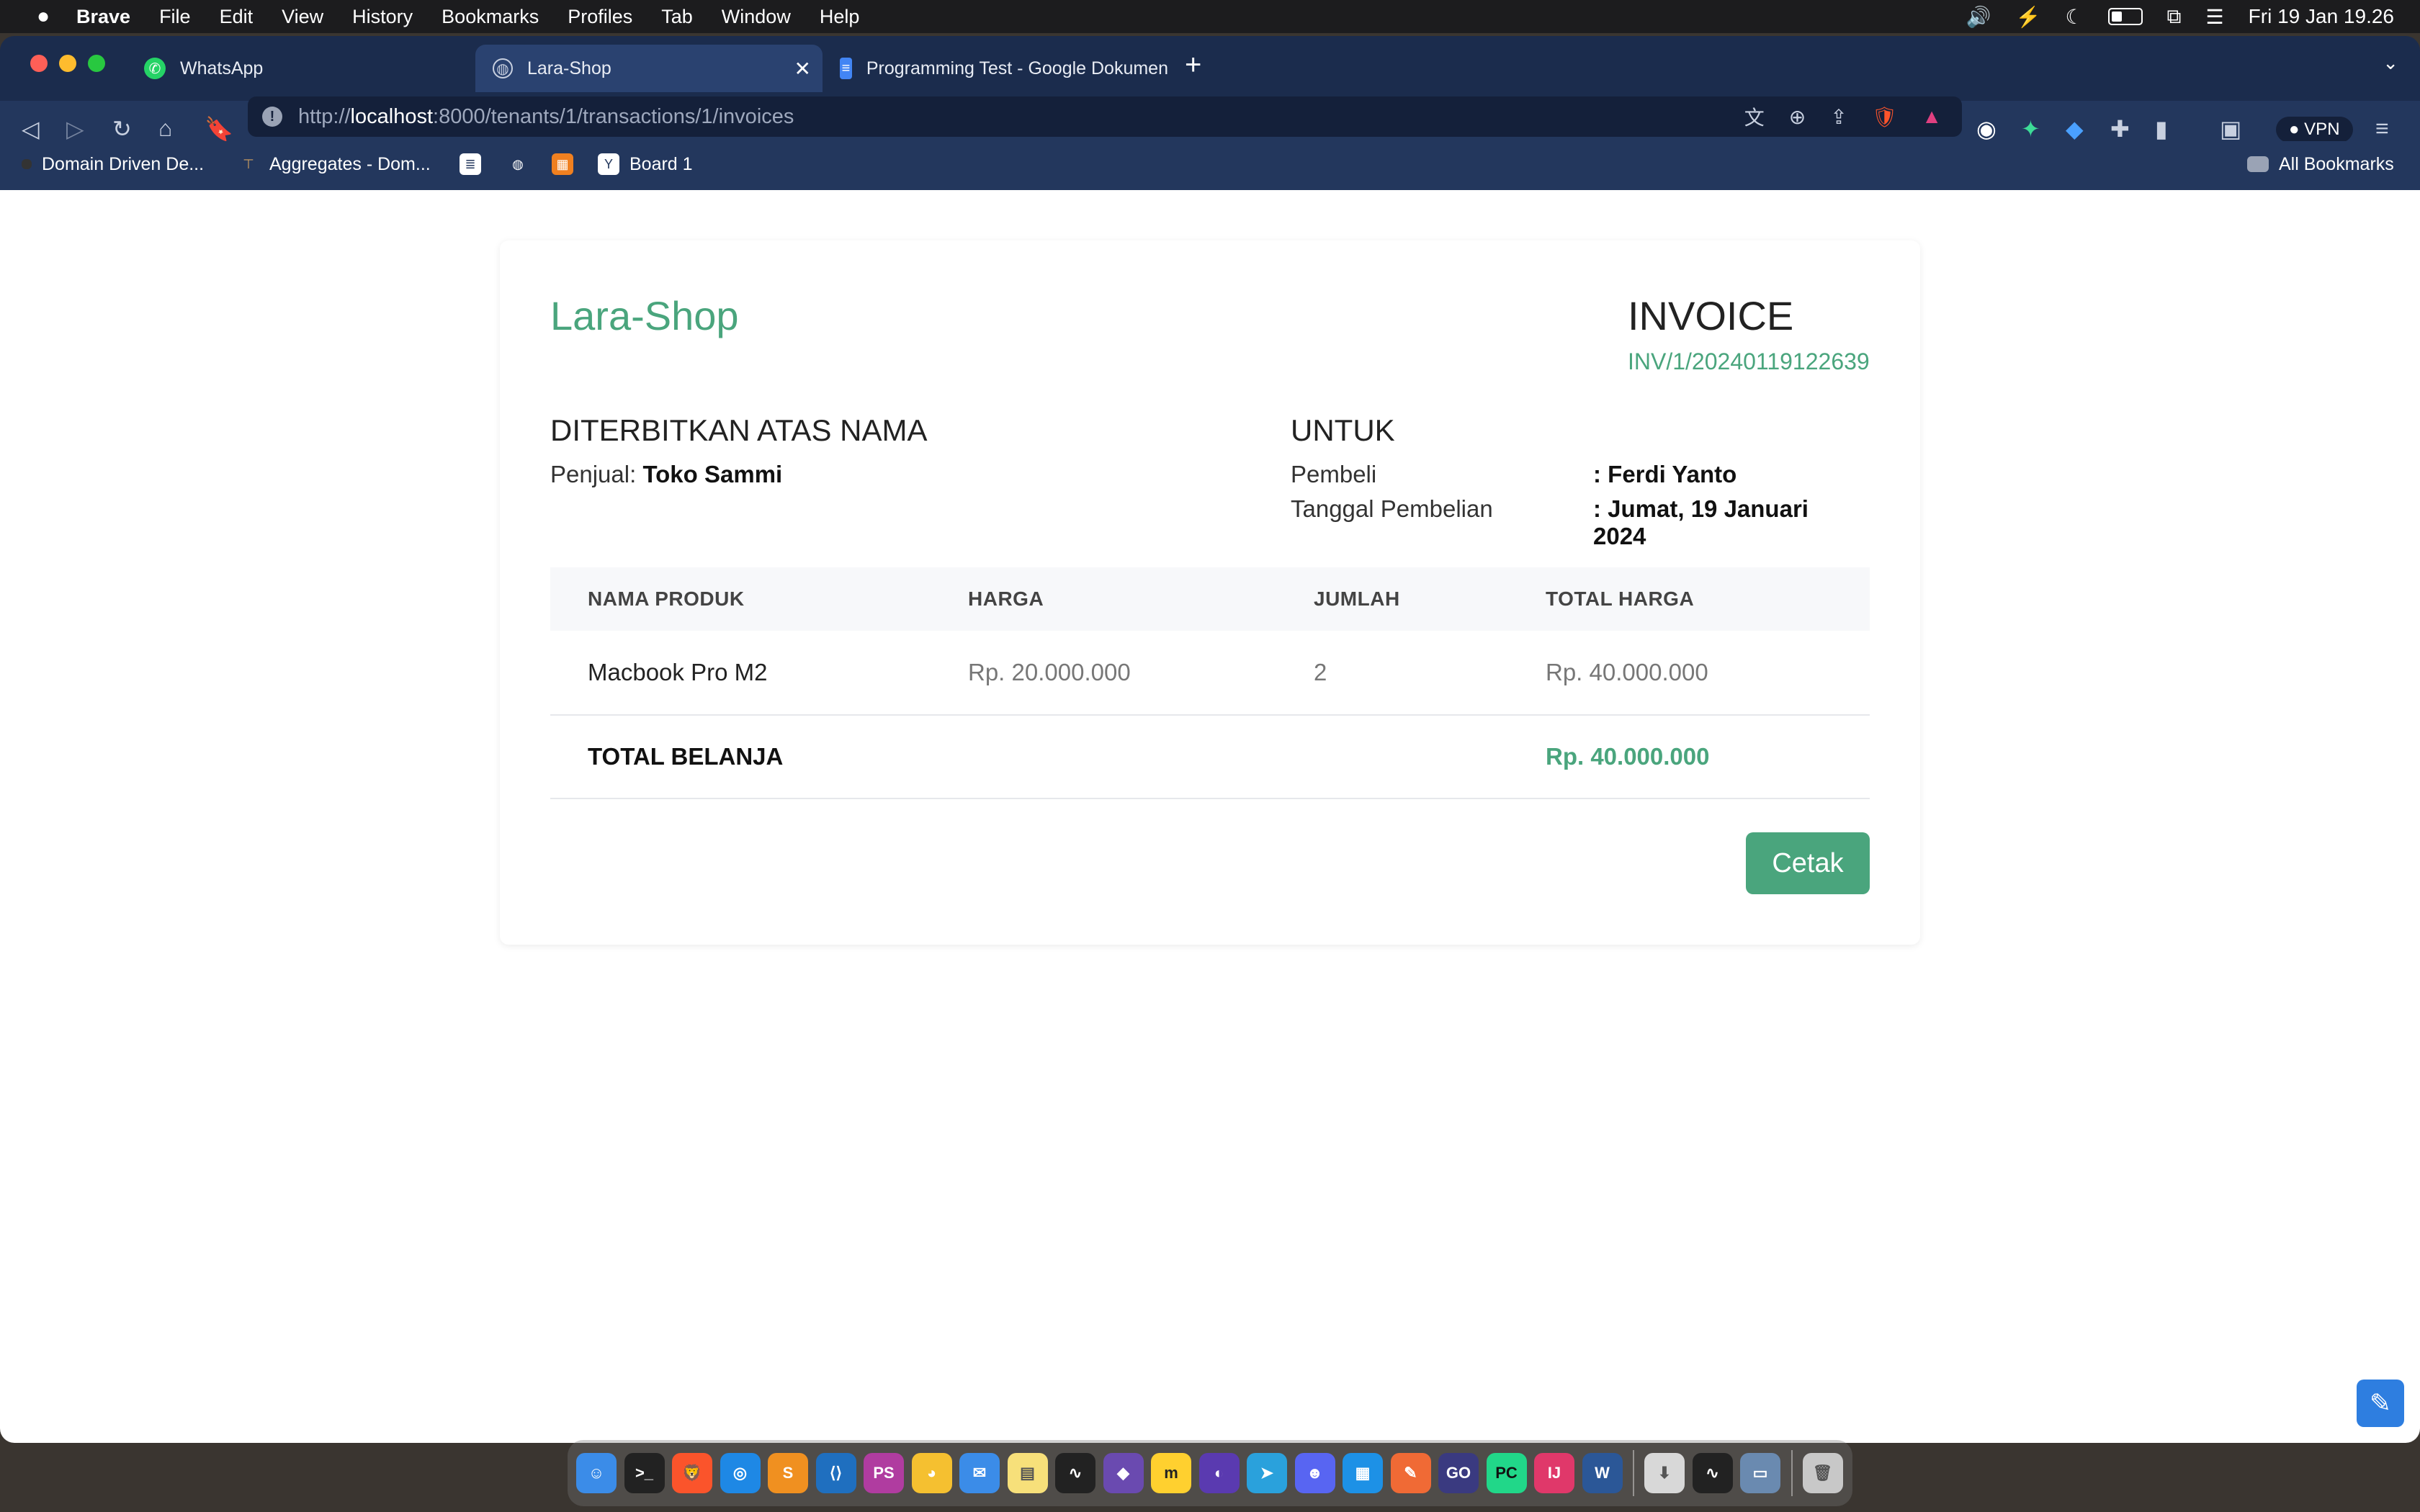 The image size is (2420, 1512). I want to click on brave-icon: 🦁, so click(692, 1473).